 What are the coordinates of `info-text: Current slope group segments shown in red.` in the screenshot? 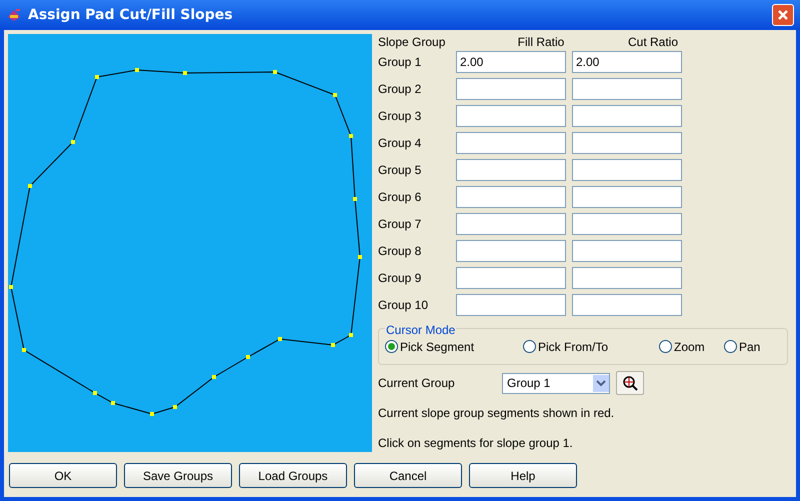 It's located at (497, 413).